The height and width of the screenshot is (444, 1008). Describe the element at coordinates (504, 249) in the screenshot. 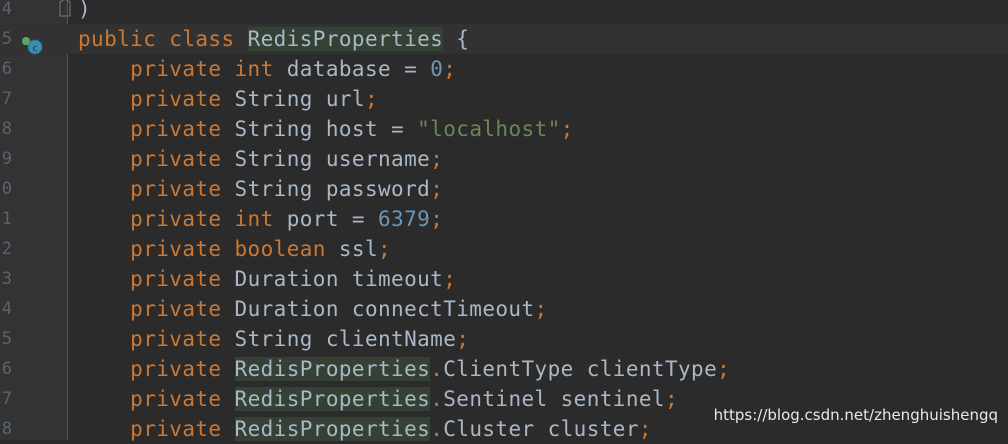

I see `code-line: 2 private boolean ssl;` at that location.